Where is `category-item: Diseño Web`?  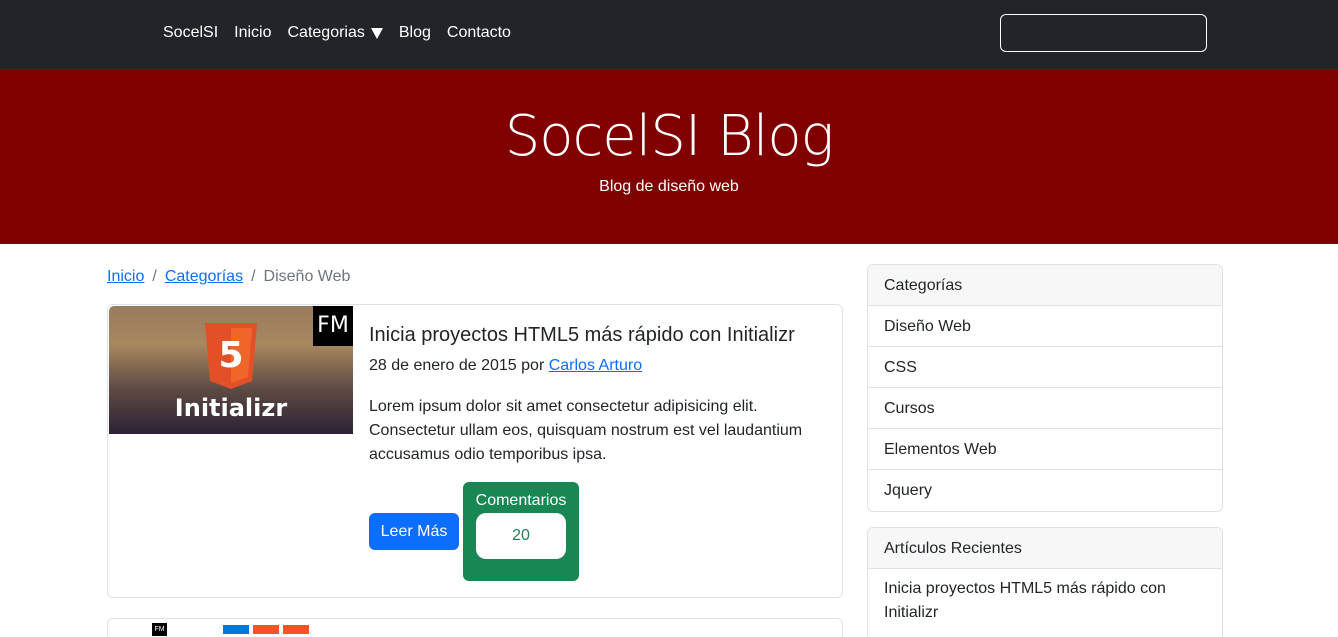 category-item: Diseño Web is located at coordinates (1045, 326).